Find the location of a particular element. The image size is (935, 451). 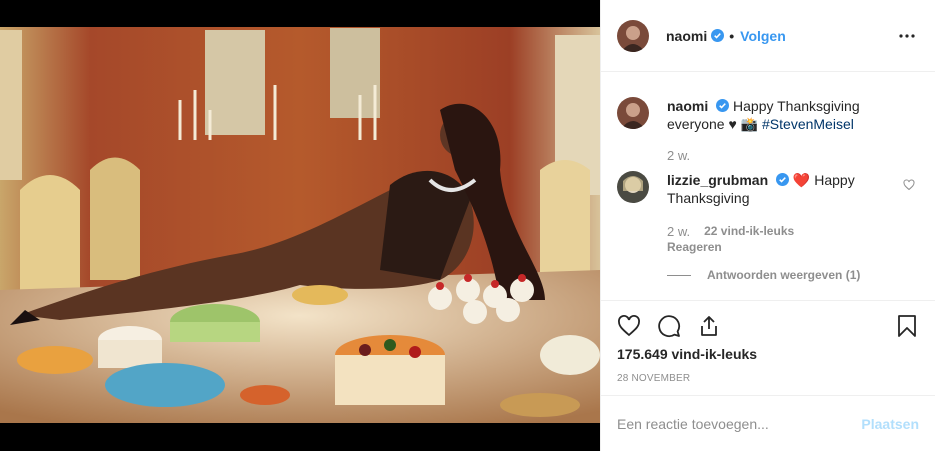

view-replies-label: Antwoorden weergeven (1) is located at coordinates (783, 275).